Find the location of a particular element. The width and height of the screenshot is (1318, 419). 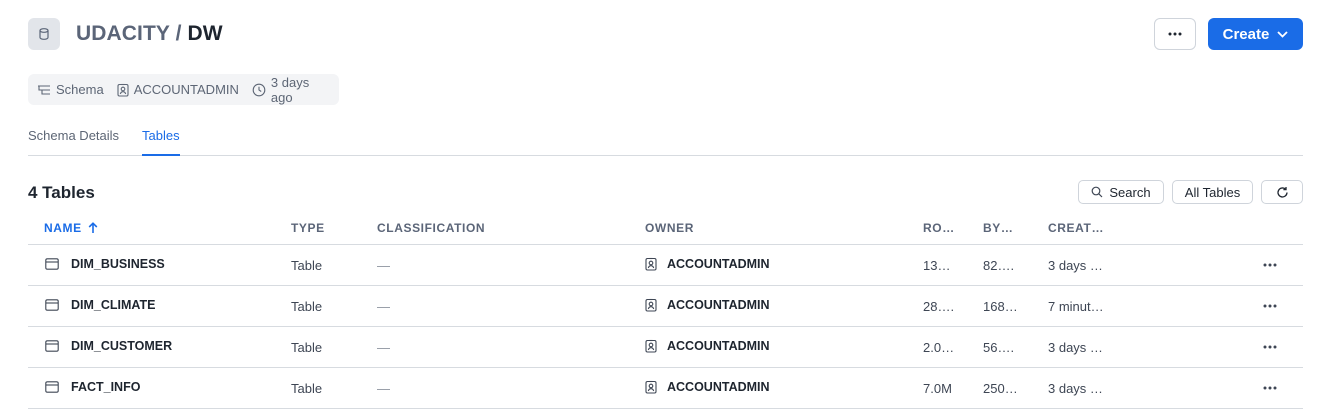

breadcrumb-database: UDACITY is located at coordinates (123, 33).